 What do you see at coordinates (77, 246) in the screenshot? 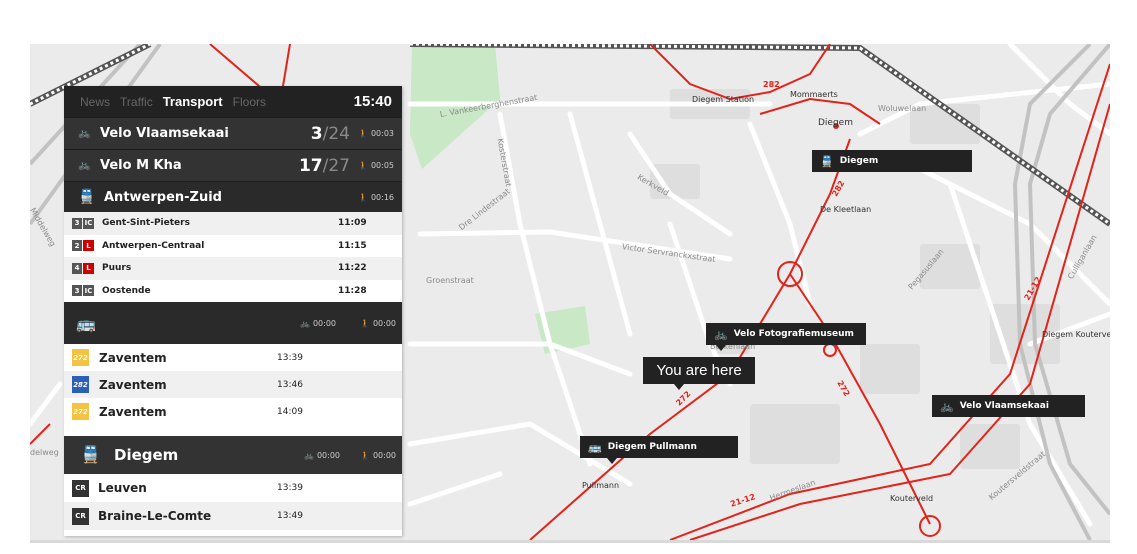
I see `platform-badge: 2` at bounding box center [77, 246].